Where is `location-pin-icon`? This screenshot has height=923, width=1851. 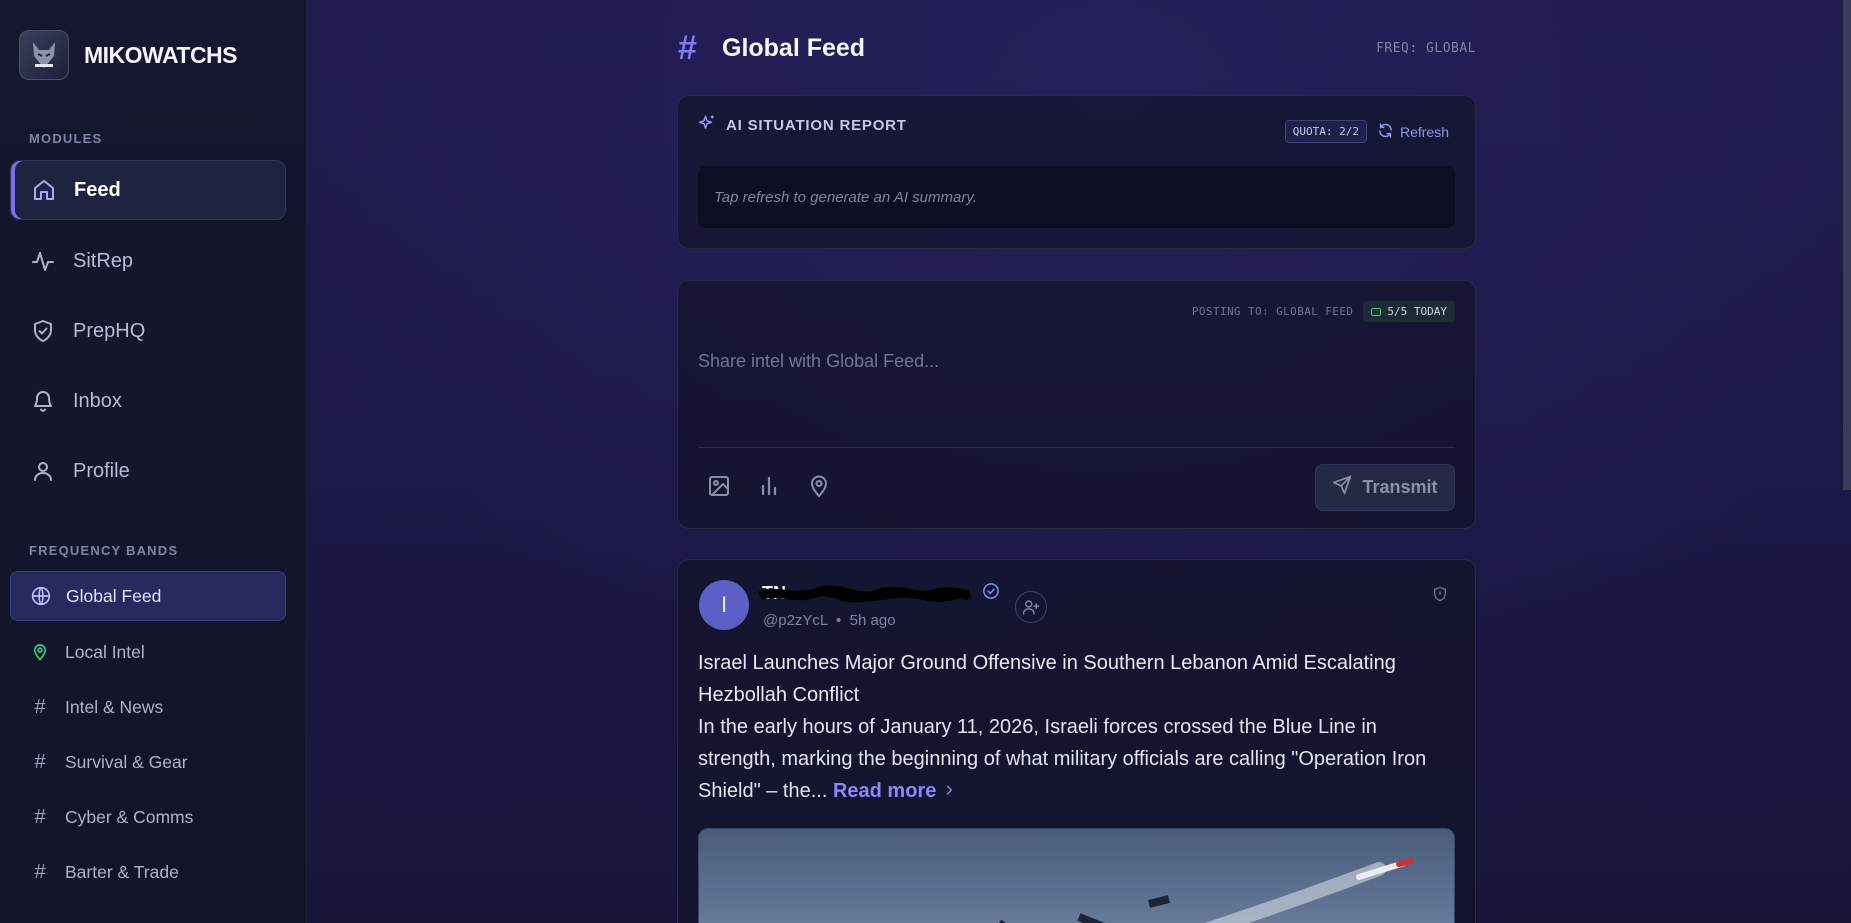
location-pin-icon is located at coordinates (819, 486).